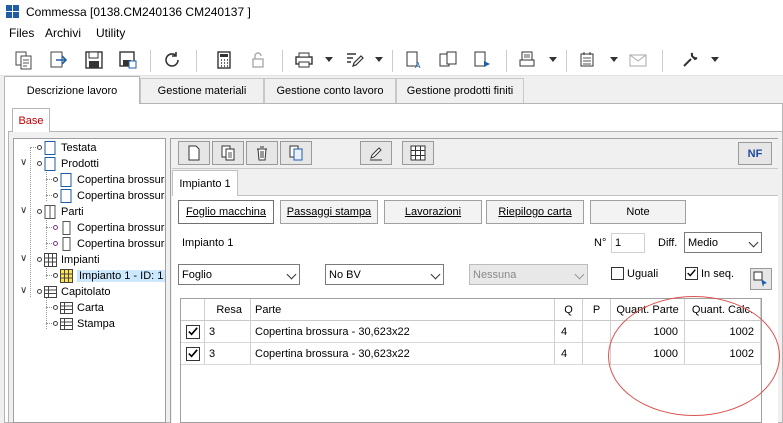 Image resolution: width=783 pixels, height=423 pixels. I want to click on tree-node-parti: Parti, so click(64, 212).